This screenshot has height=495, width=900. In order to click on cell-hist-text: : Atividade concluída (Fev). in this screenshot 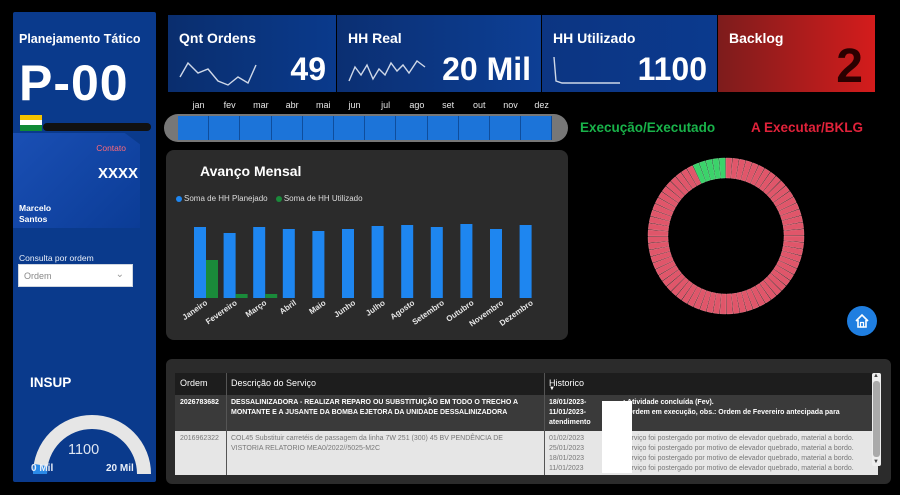, I will do `click(668, 402)`.